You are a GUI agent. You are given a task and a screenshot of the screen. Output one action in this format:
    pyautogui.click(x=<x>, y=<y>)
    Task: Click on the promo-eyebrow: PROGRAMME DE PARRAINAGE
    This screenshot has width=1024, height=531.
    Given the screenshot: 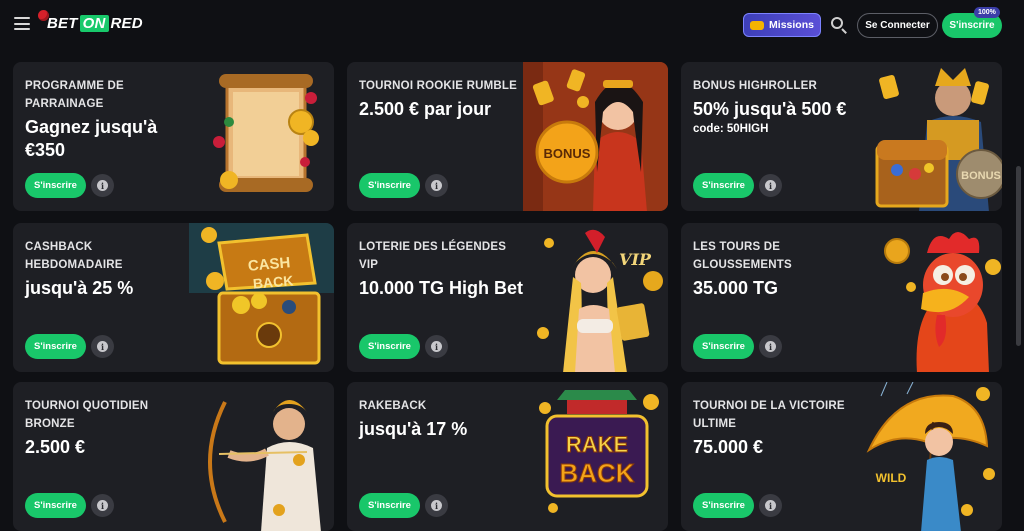 What is the action you would take?
    pyautogui.click(x=74, y=95)
    